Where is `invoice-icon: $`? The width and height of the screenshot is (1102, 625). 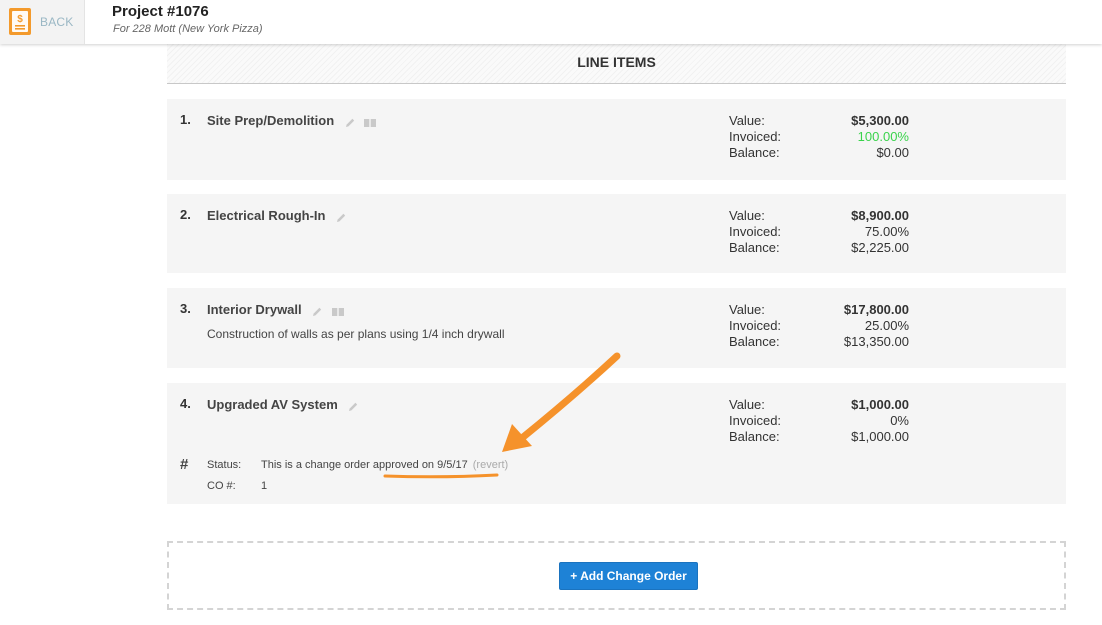
invoice-icon: $ is located at coordinates (20, 21).